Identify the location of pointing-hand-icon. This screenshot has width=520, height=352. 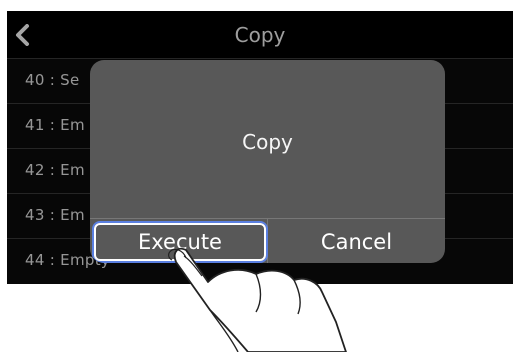
(257, 299).